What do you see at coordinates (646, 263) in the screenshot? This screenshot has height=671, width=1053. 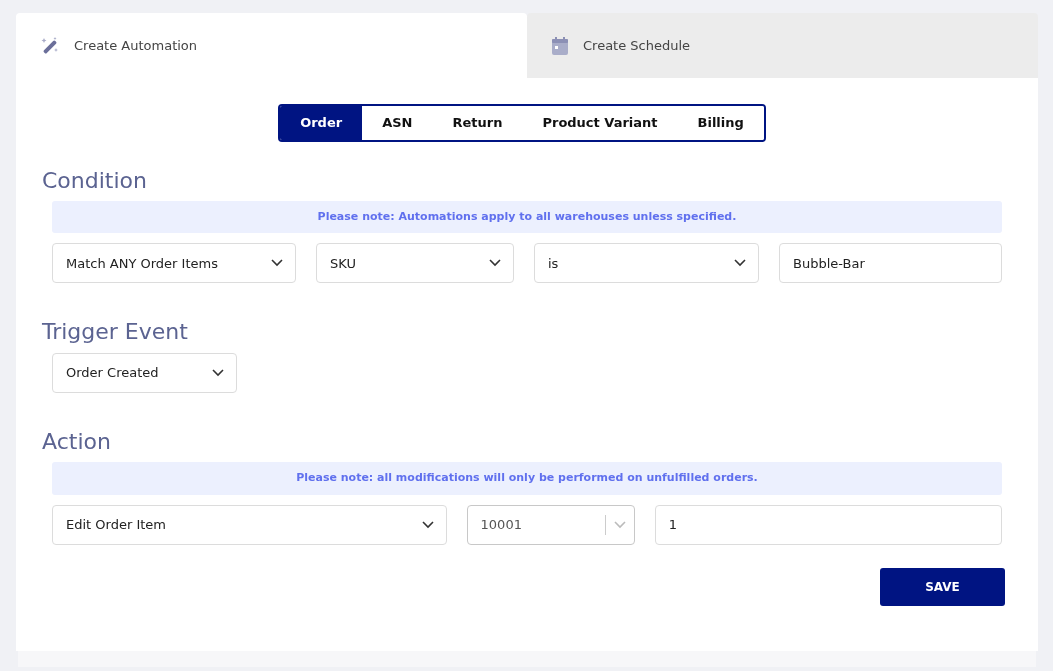 I see `dropdown: is` at bounding box center [646, 263].